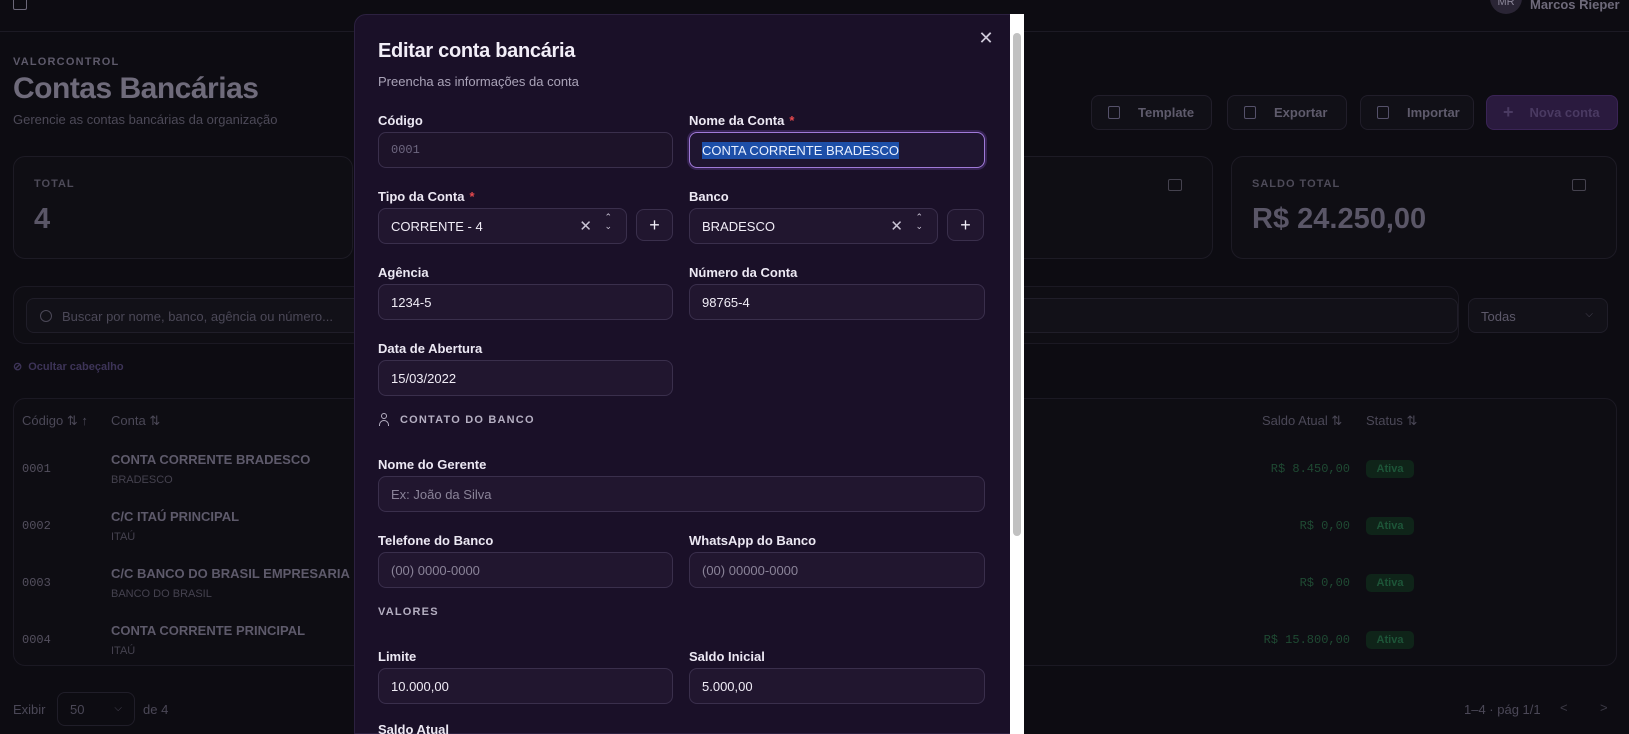 This screenshot has width=1629, height=734. What do you see at coordinates (400, 120) in the screenshot?
I see `codigo-label: Código` at bounding box center [400, 120].